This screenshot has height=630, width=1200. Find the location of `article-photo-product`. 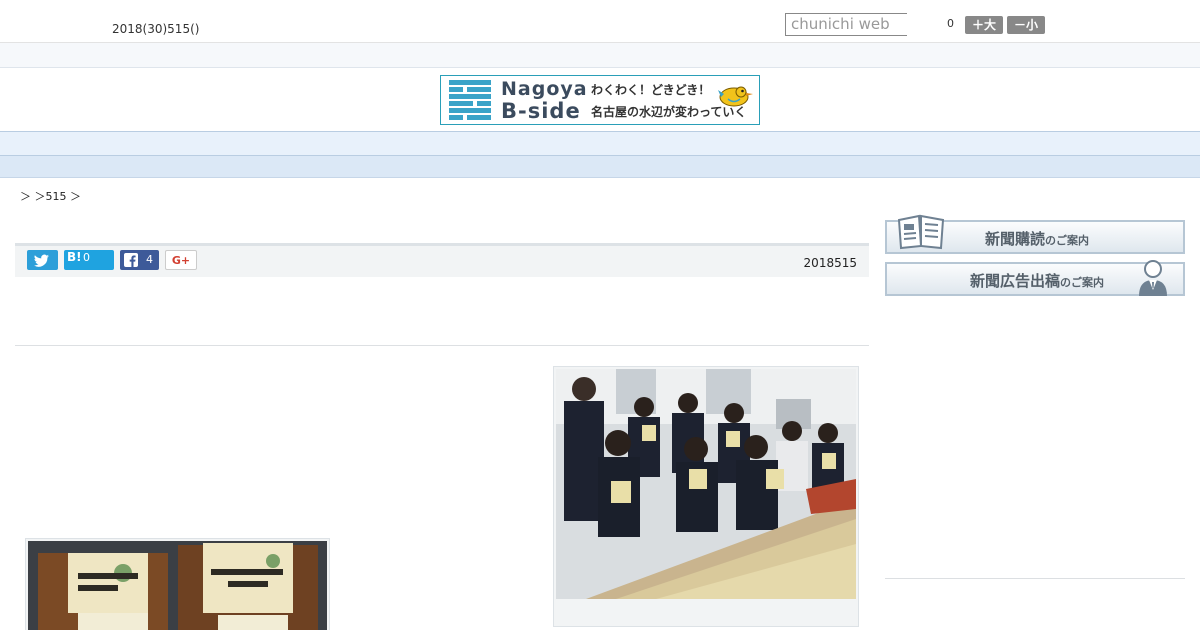

article-photo-product is located at coordinates (177, 584).